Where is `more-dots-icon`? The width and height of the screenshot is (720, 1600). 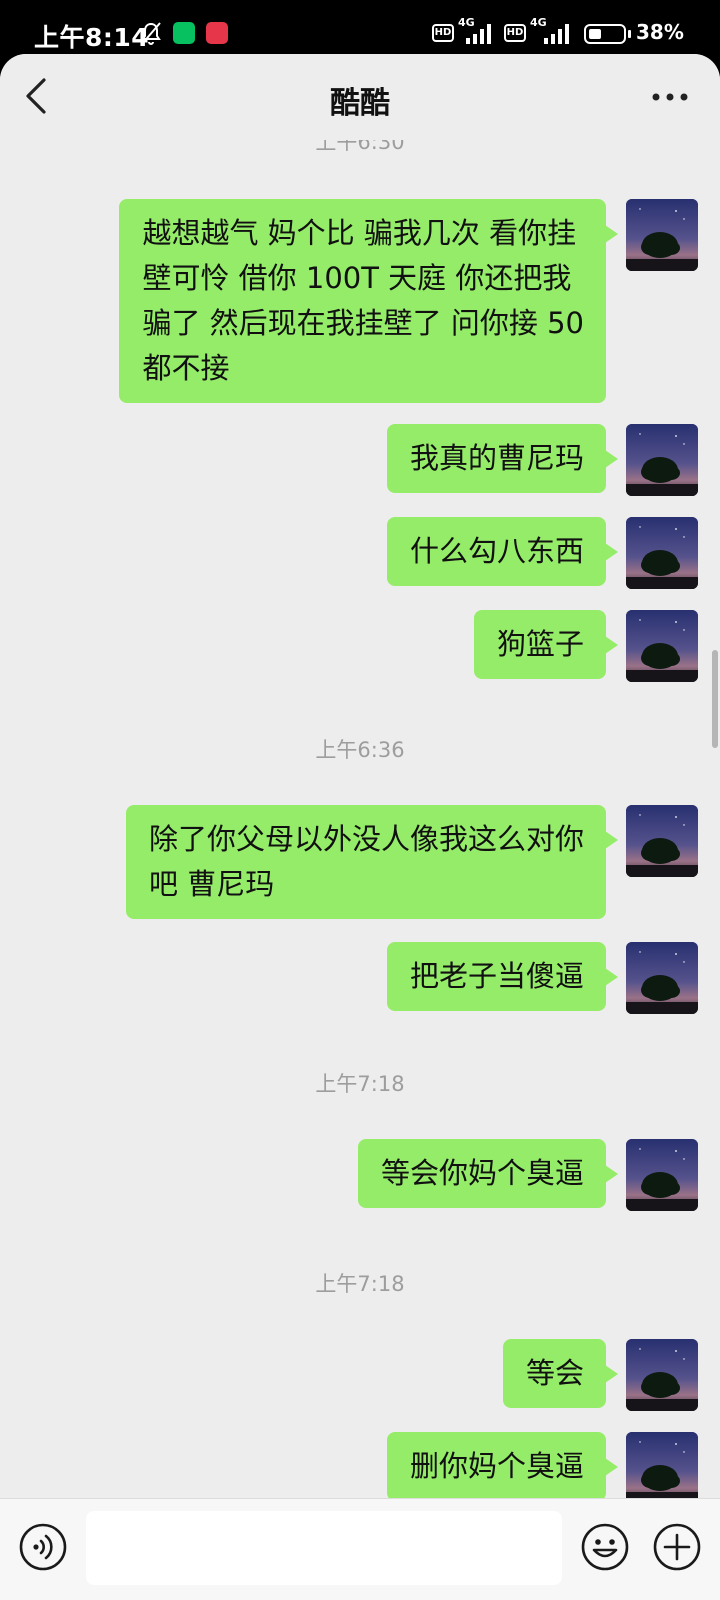 more-dots-icon is located at coordinates (670, 97).